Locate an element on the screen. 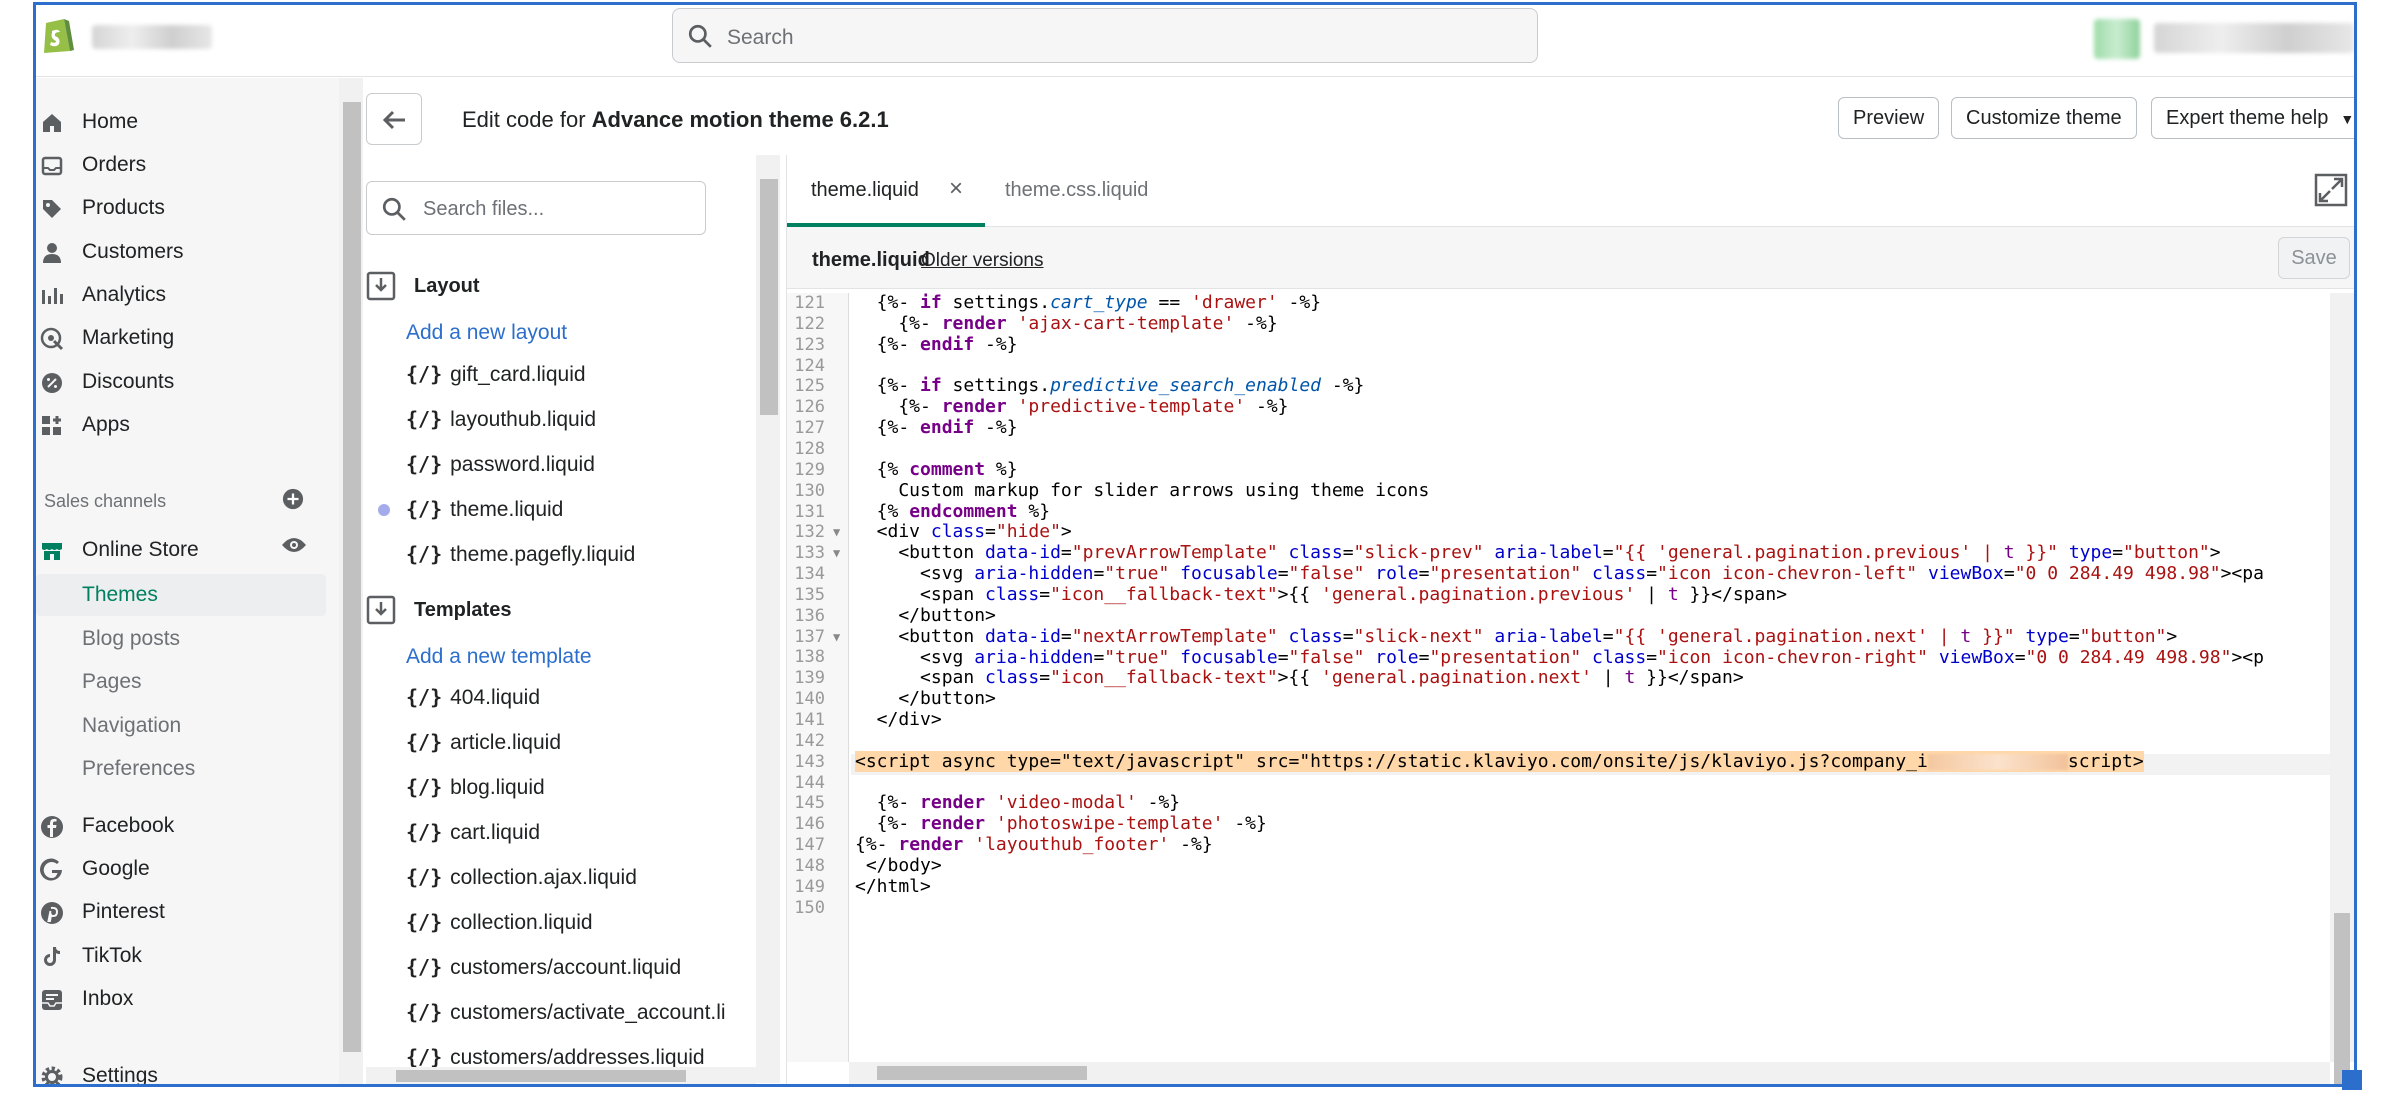 Image resolution: width=2384 pixels, height=1120 pixels. code-line: </div> is located at coordinates (898, 719).